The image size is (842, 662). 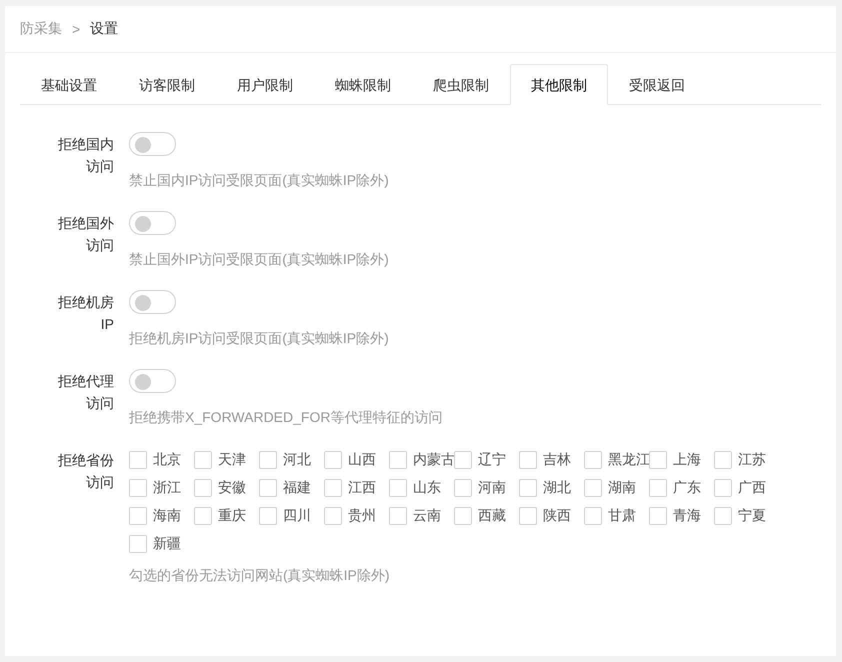 I want to click on checkbox-label: 陕西, so click(x=557, y=516).